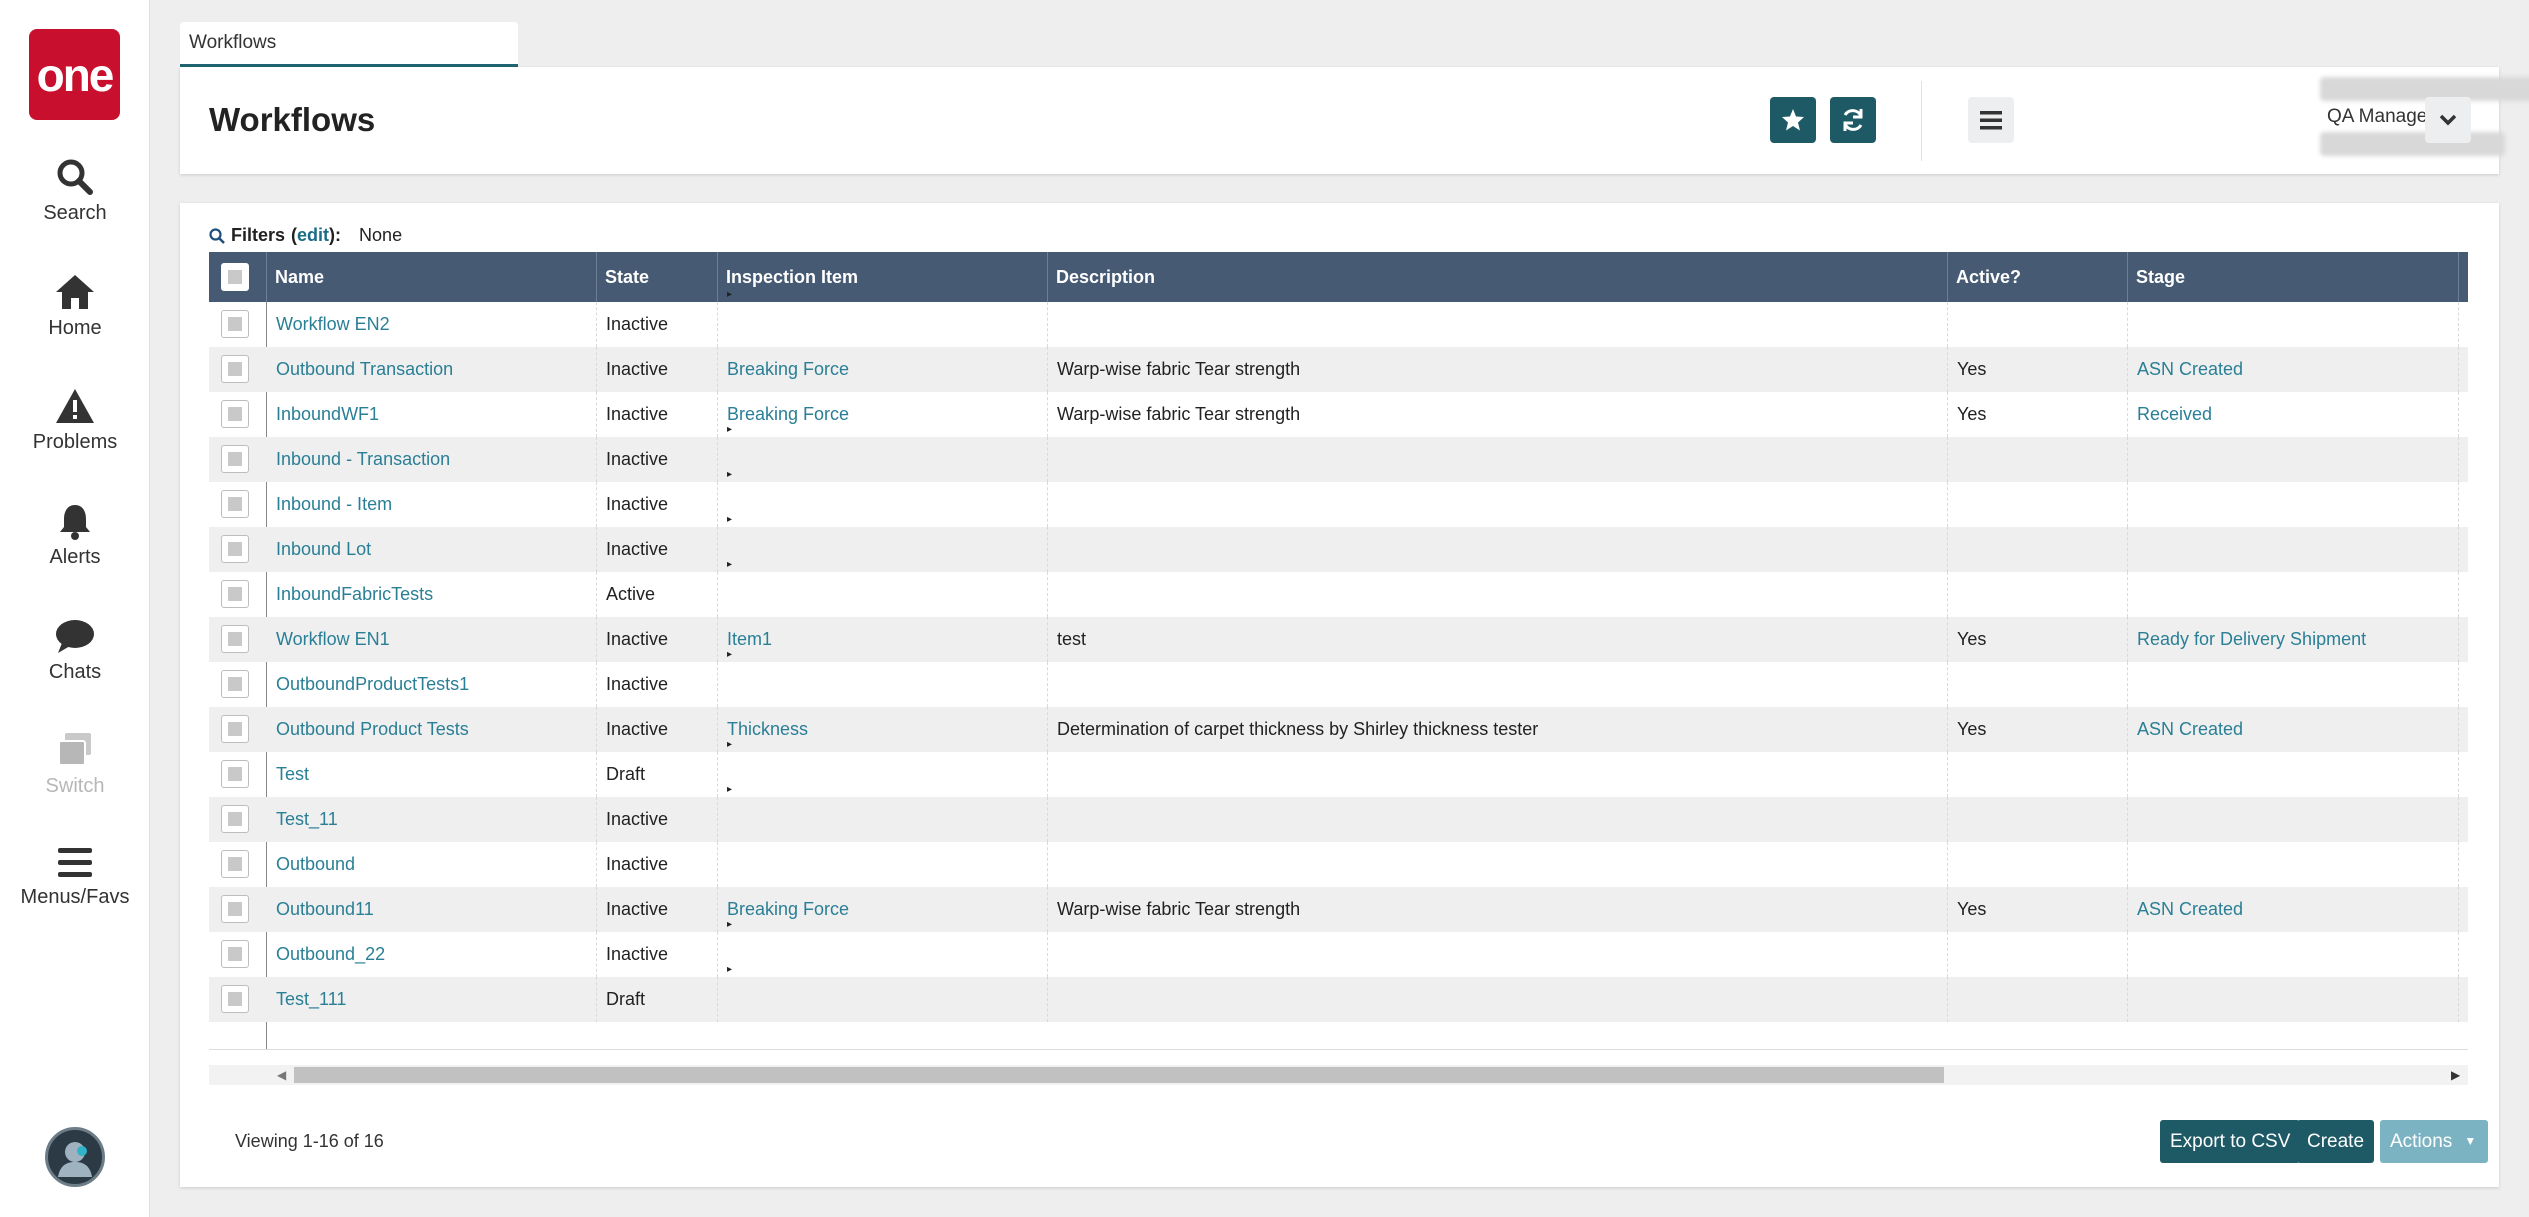 This screenshot has height=1217, width=2529. I want to click on table-row: Test Draft ▸, so click(1338, 768).